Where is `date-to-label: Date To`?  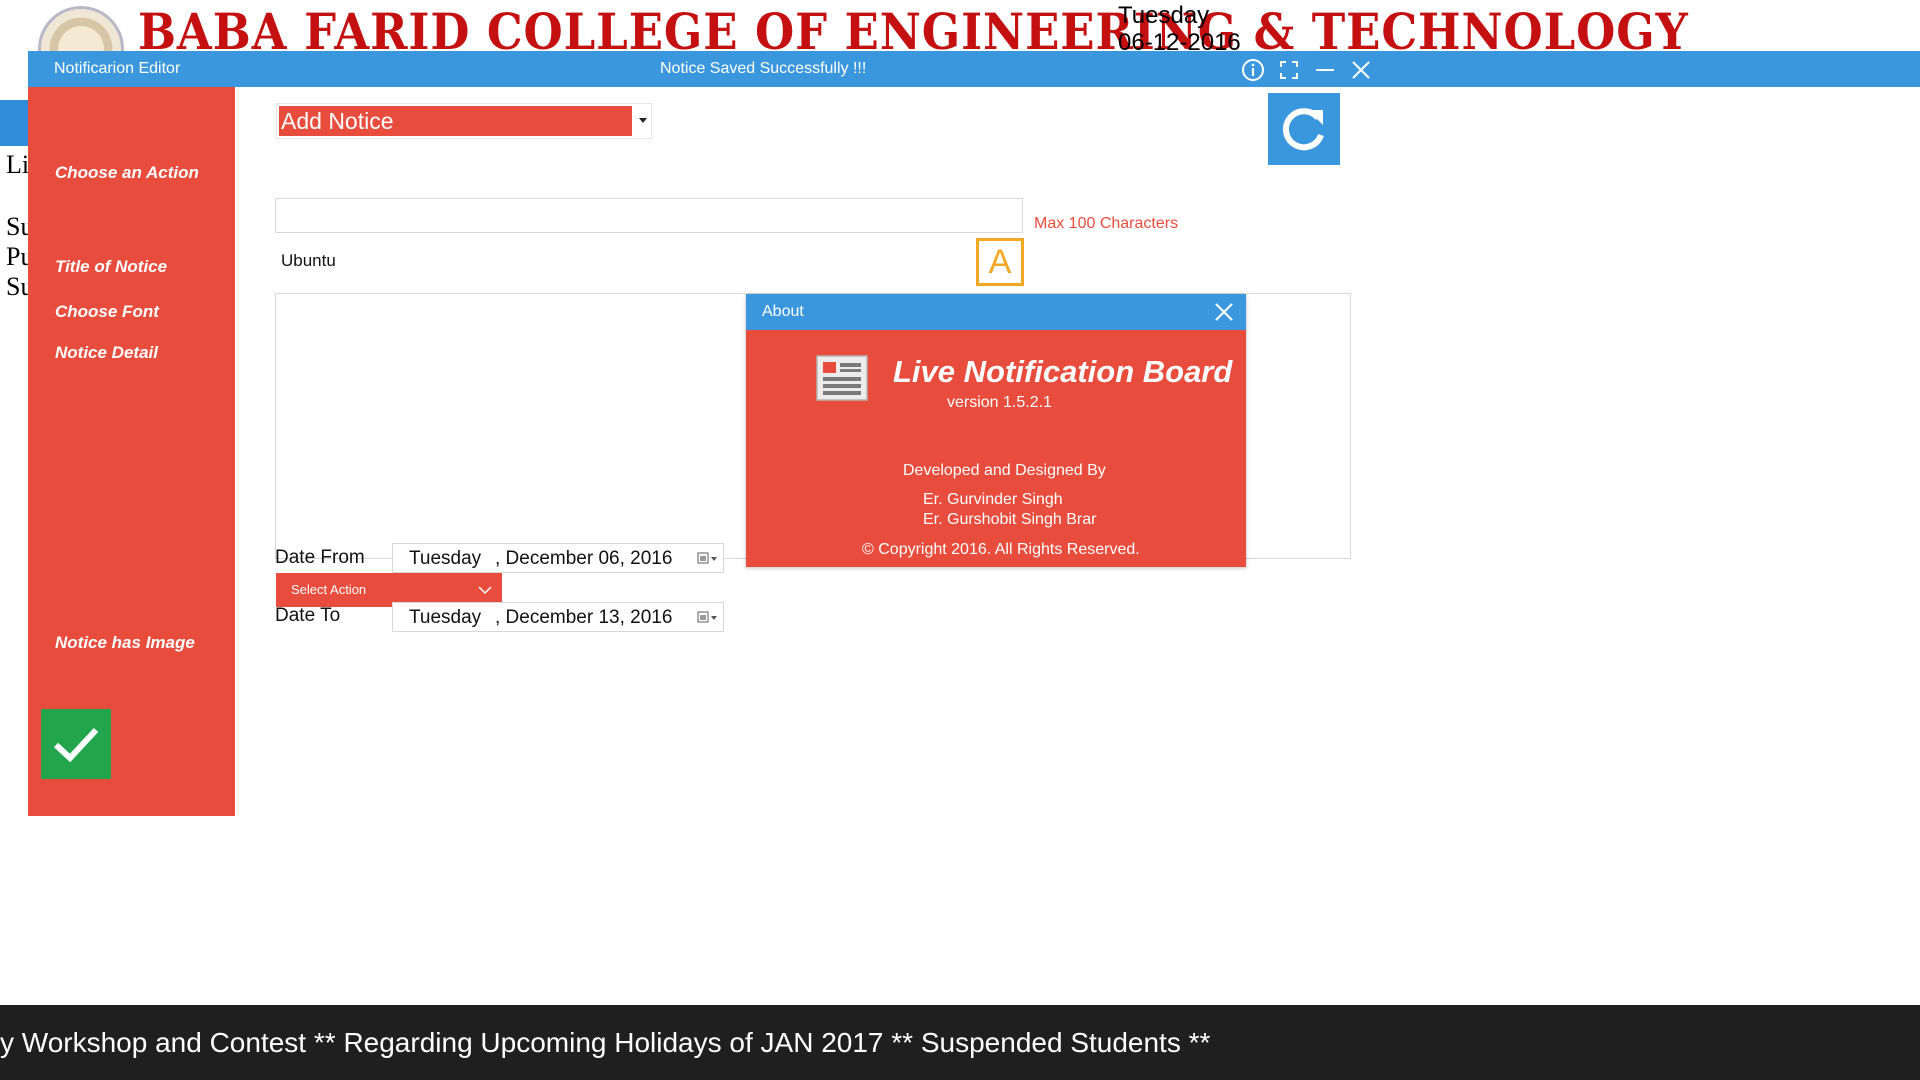 date-to-label: Date To is located at coordinates (308, 615).